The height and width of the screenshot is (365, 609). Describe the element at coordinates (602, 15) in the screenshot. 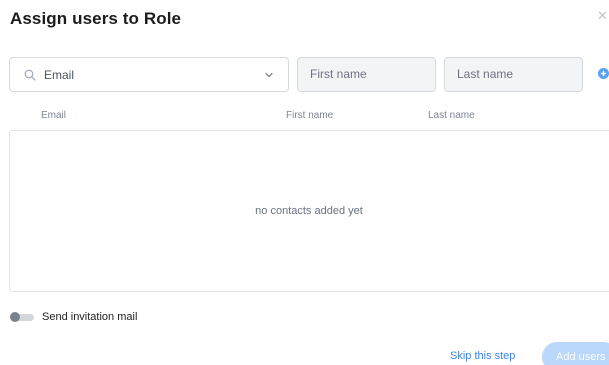

I see `close-icon: ✕` at that location.